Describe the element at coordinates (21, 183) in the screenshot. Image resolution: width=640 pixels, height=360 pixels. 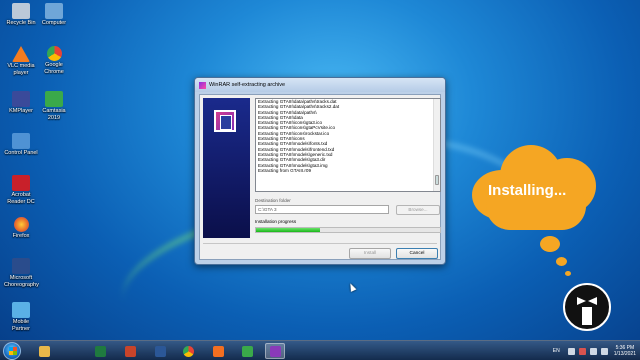
I see `acrobat-icon` at that location.